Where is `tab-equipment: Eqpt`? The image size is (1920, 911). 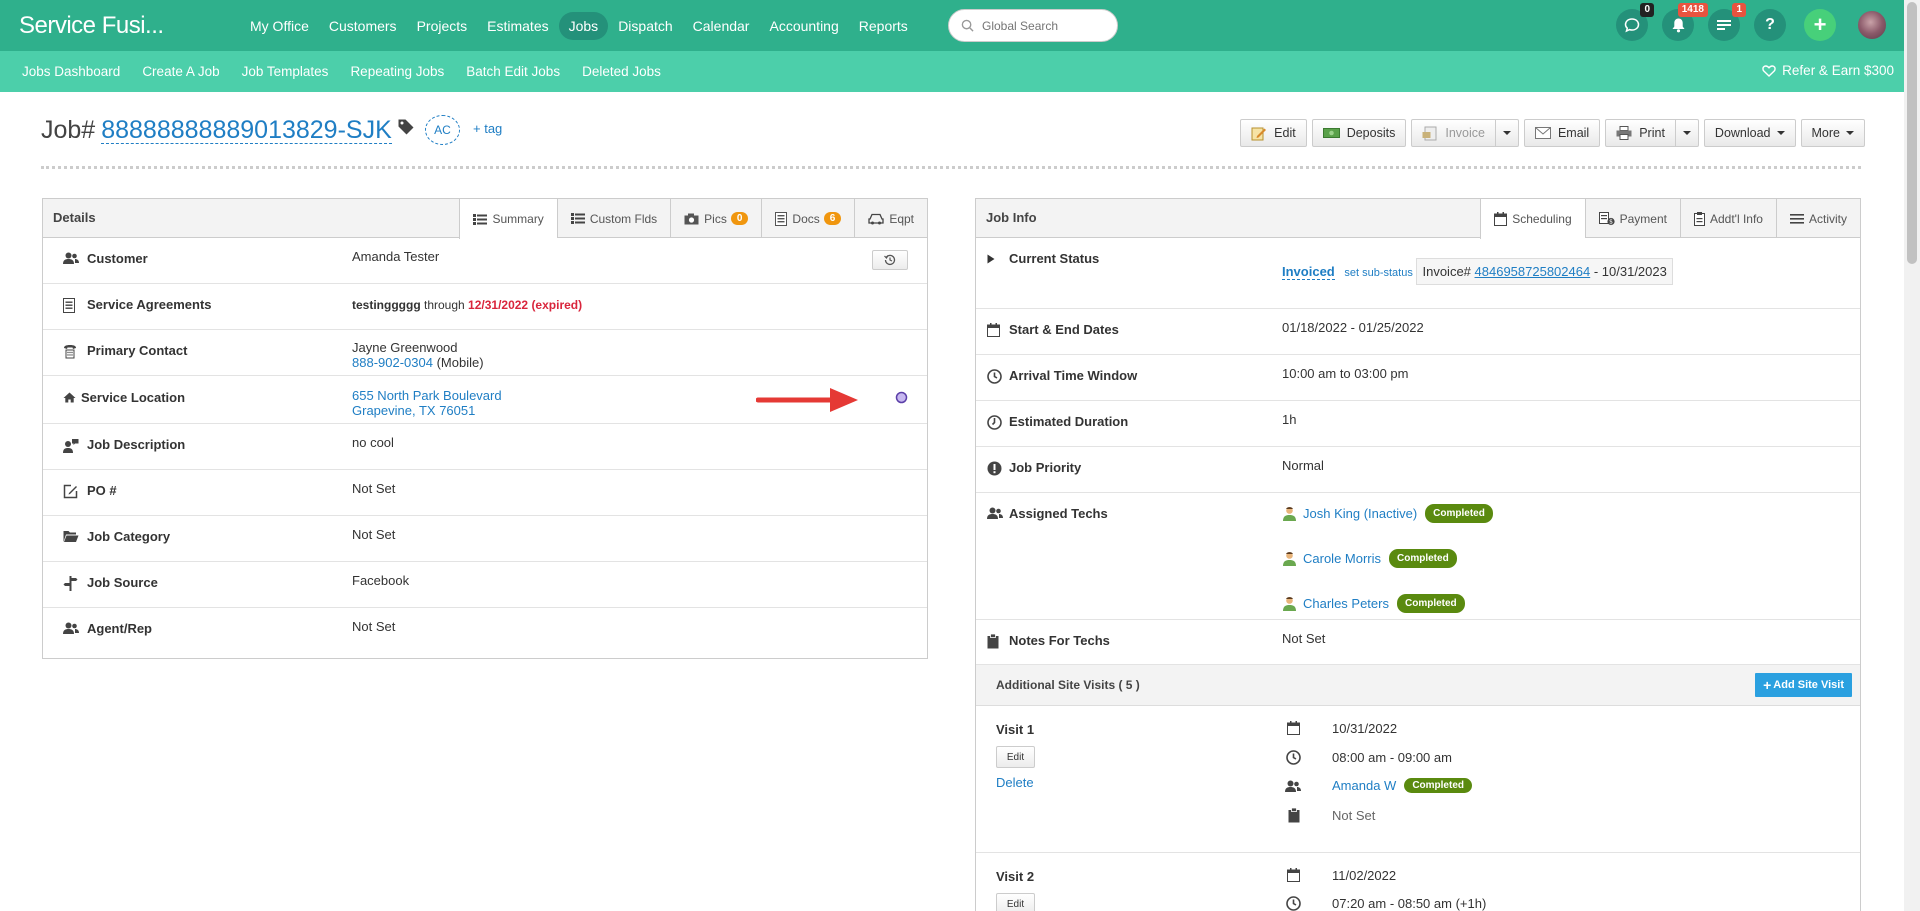
tab-equipment: Eqpt is located at coordinates (890, 218).